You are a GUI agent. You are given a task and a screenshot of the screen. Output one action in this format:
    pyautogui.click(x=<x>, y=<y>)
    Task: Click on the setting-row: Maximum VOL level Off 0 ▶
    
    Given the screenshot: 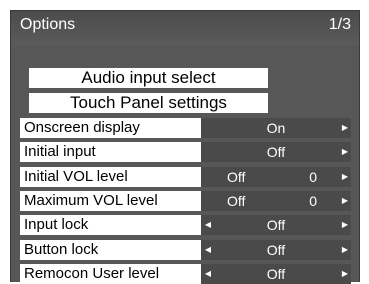 What is the action you would take?
    pyautogui.click(x=185, y=201)
    